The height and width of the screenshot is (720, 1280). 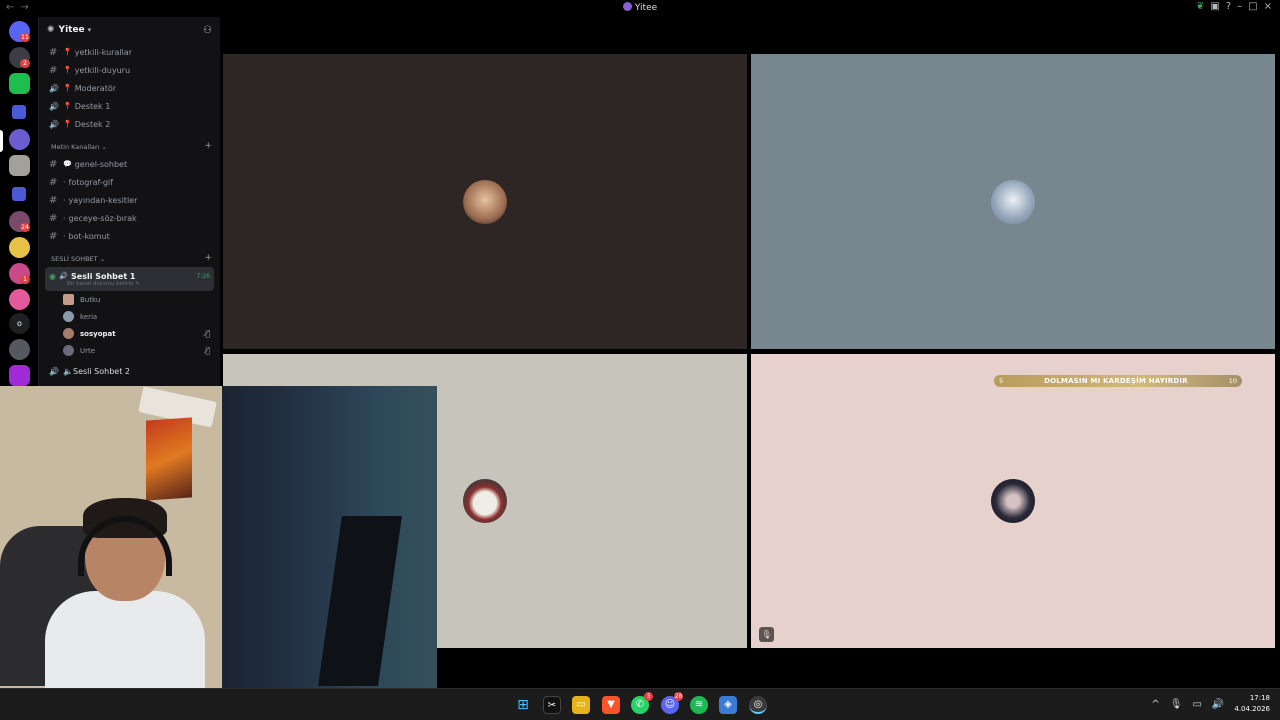 I want to click on volume-icon: 🔊, so click(x=1218, y=704).